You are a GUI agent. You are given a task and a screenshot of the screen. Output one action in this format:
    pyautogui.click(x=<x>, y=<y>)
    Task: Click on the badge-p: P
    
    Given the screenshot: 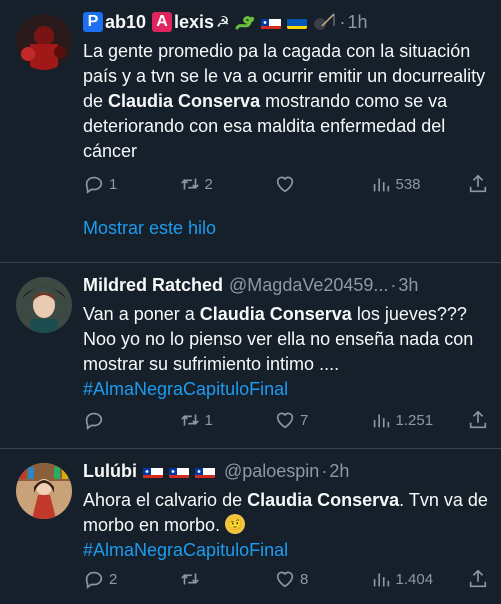 What is the action you would take?
    pyautogui.click(x=93, y=22)
    